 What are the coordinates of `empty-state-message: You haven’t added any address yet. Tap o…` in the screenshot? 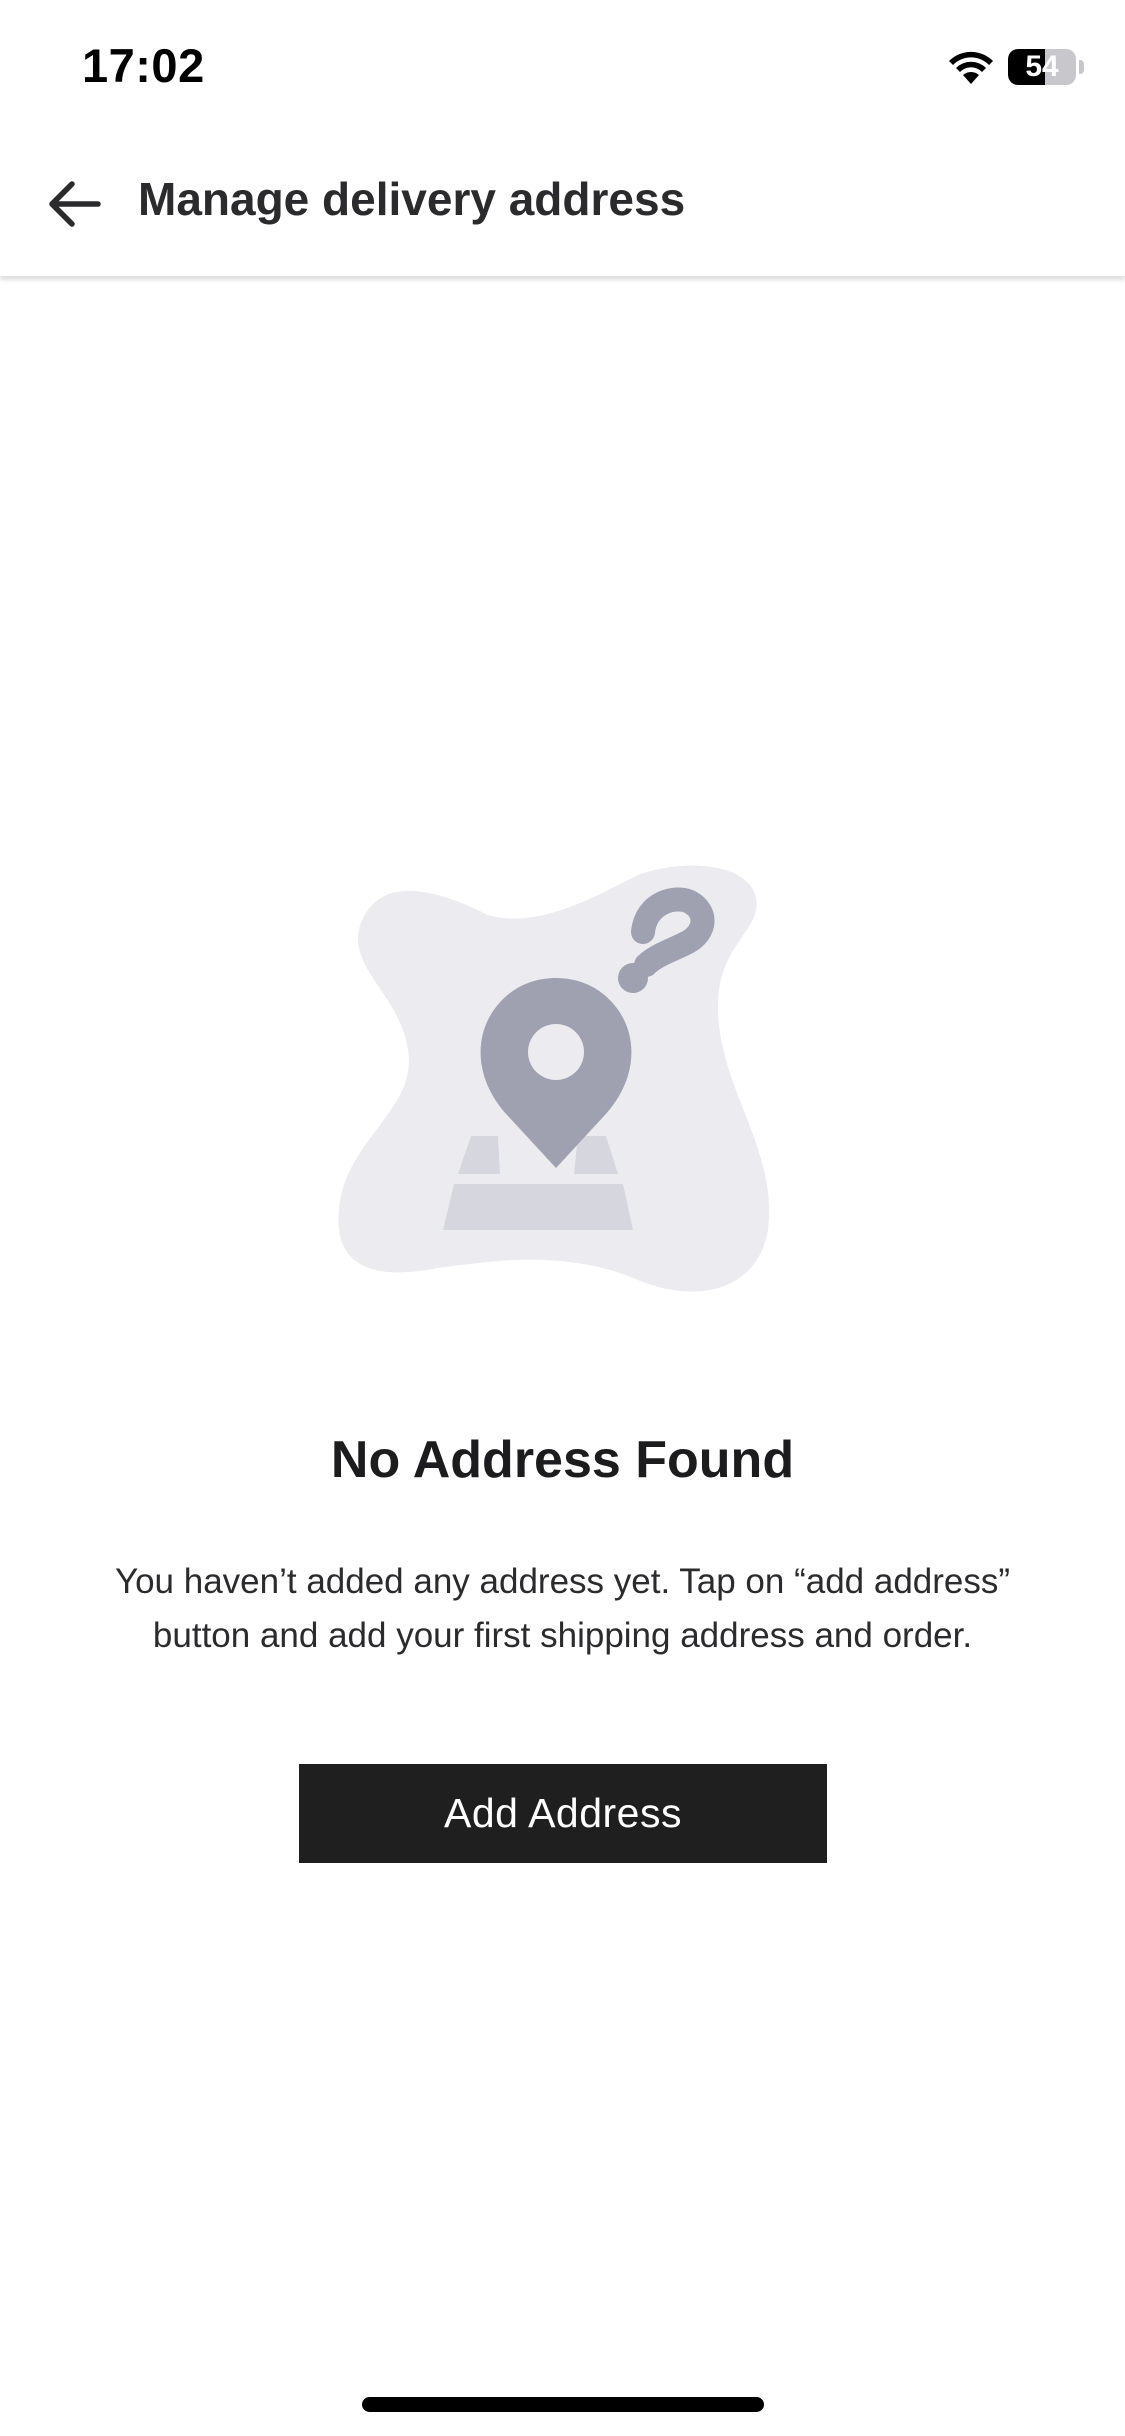 It's located at (562, 1608).